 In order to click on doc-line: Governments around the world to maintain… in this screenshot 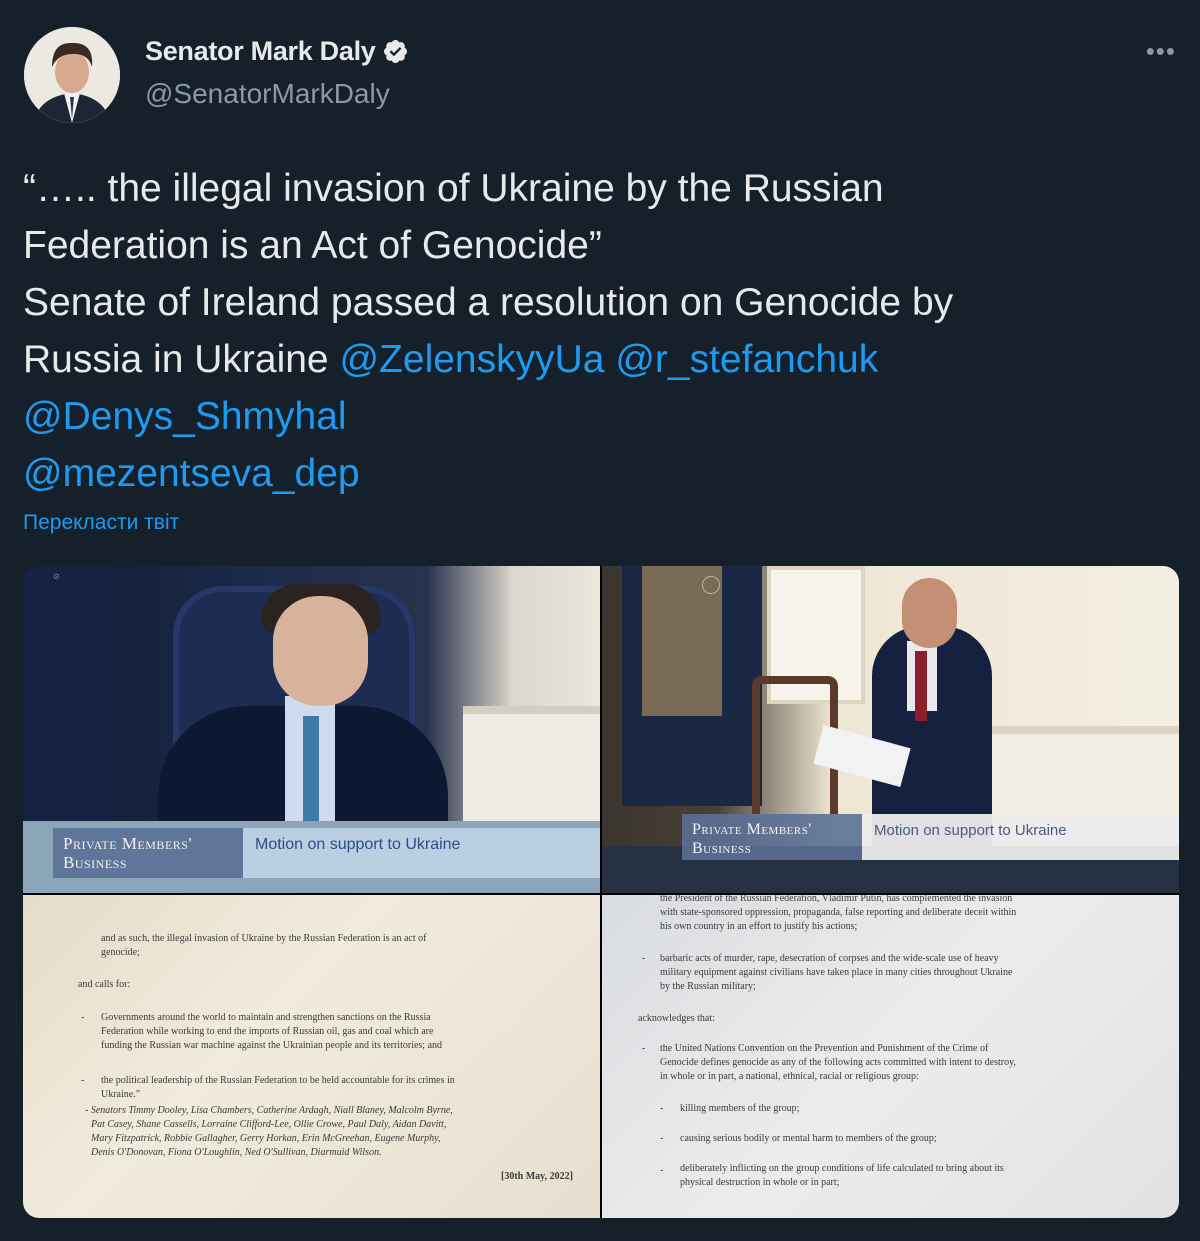, I will do `click(266, 1017)`.